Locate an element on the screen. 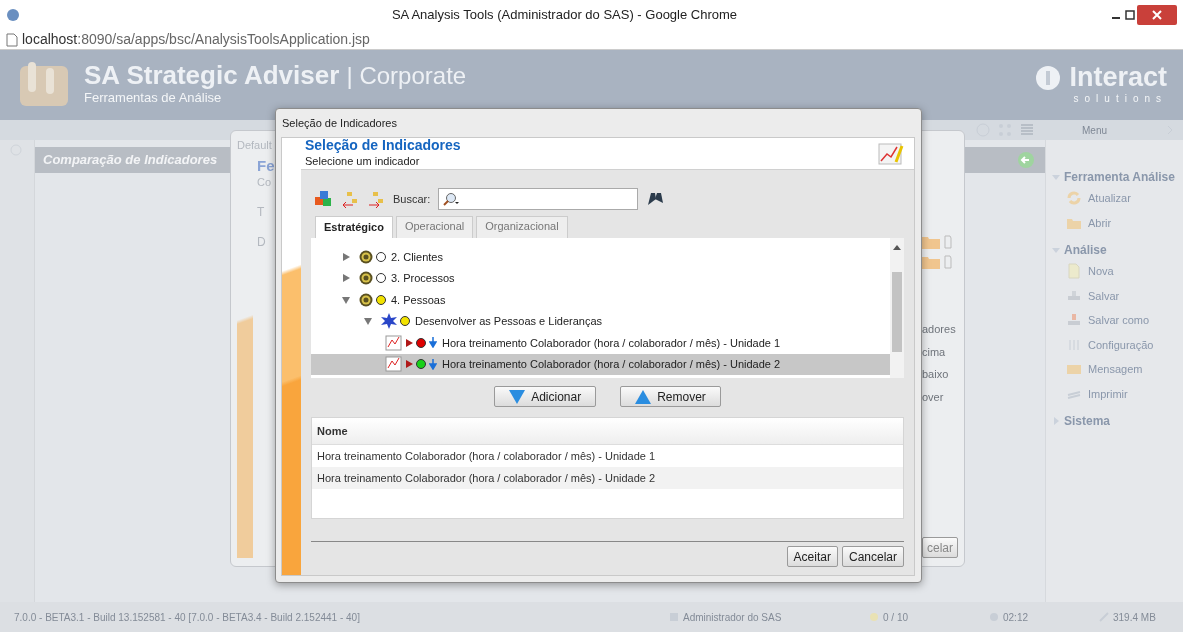 This screenshot has width=1183, height=632. search-icon is located at coordinates (451, 199).